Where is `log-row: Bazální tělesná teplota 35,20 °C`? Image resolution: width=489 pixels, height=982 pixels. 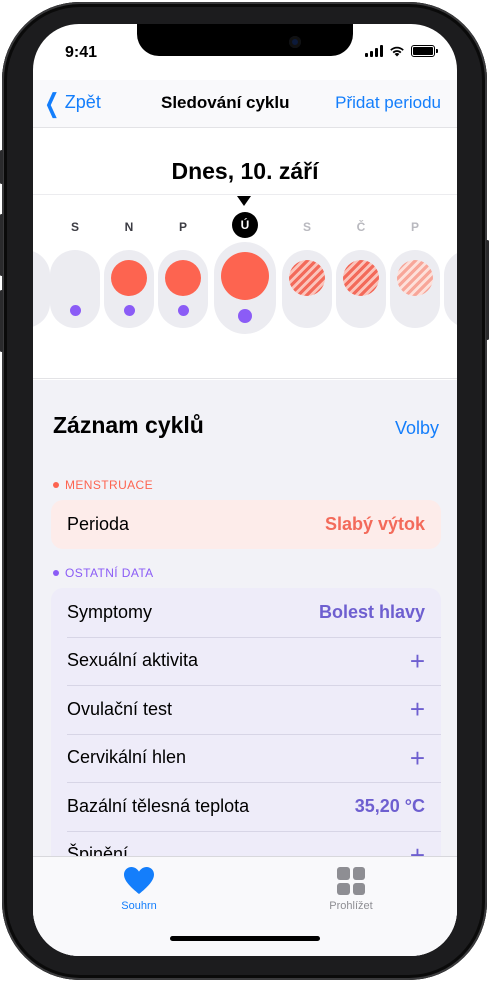
log-row: Bazální tělesná teplota 35,20 °C is located at coordinates (246, 806).